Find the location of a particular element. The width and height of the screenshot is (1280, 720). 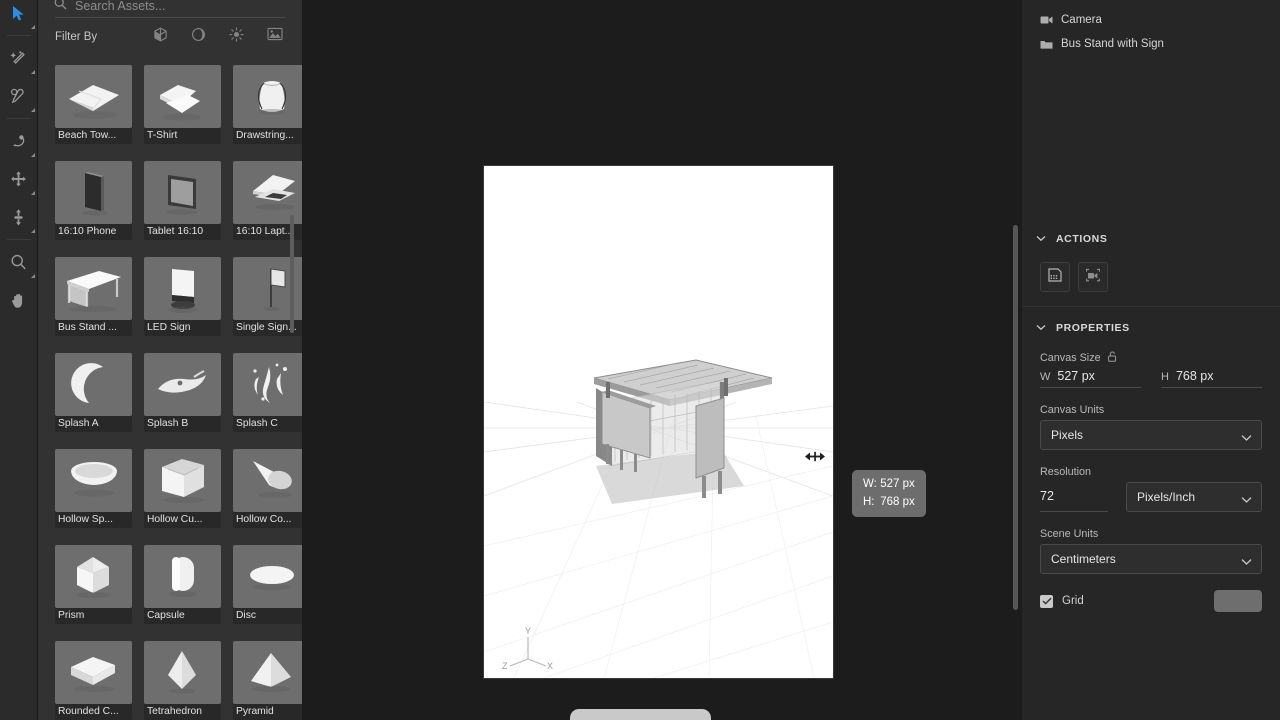

canvas-size-label: Canvas Size is located at coordinates (1070, 358).